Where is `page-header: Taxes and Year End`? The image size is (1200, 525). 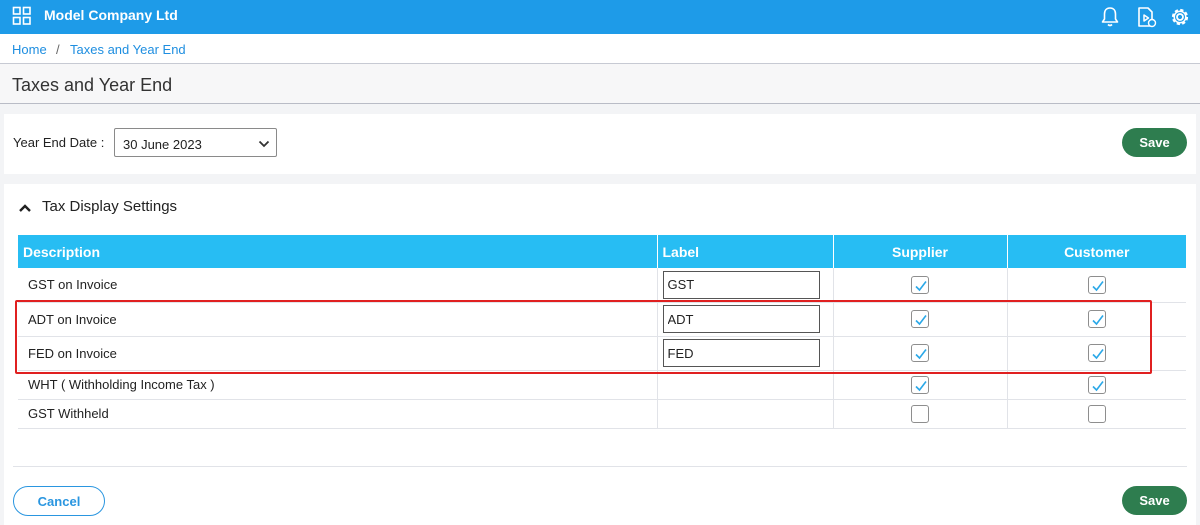 page-header: Taxes and Year End is located at coordinates (600, 84).